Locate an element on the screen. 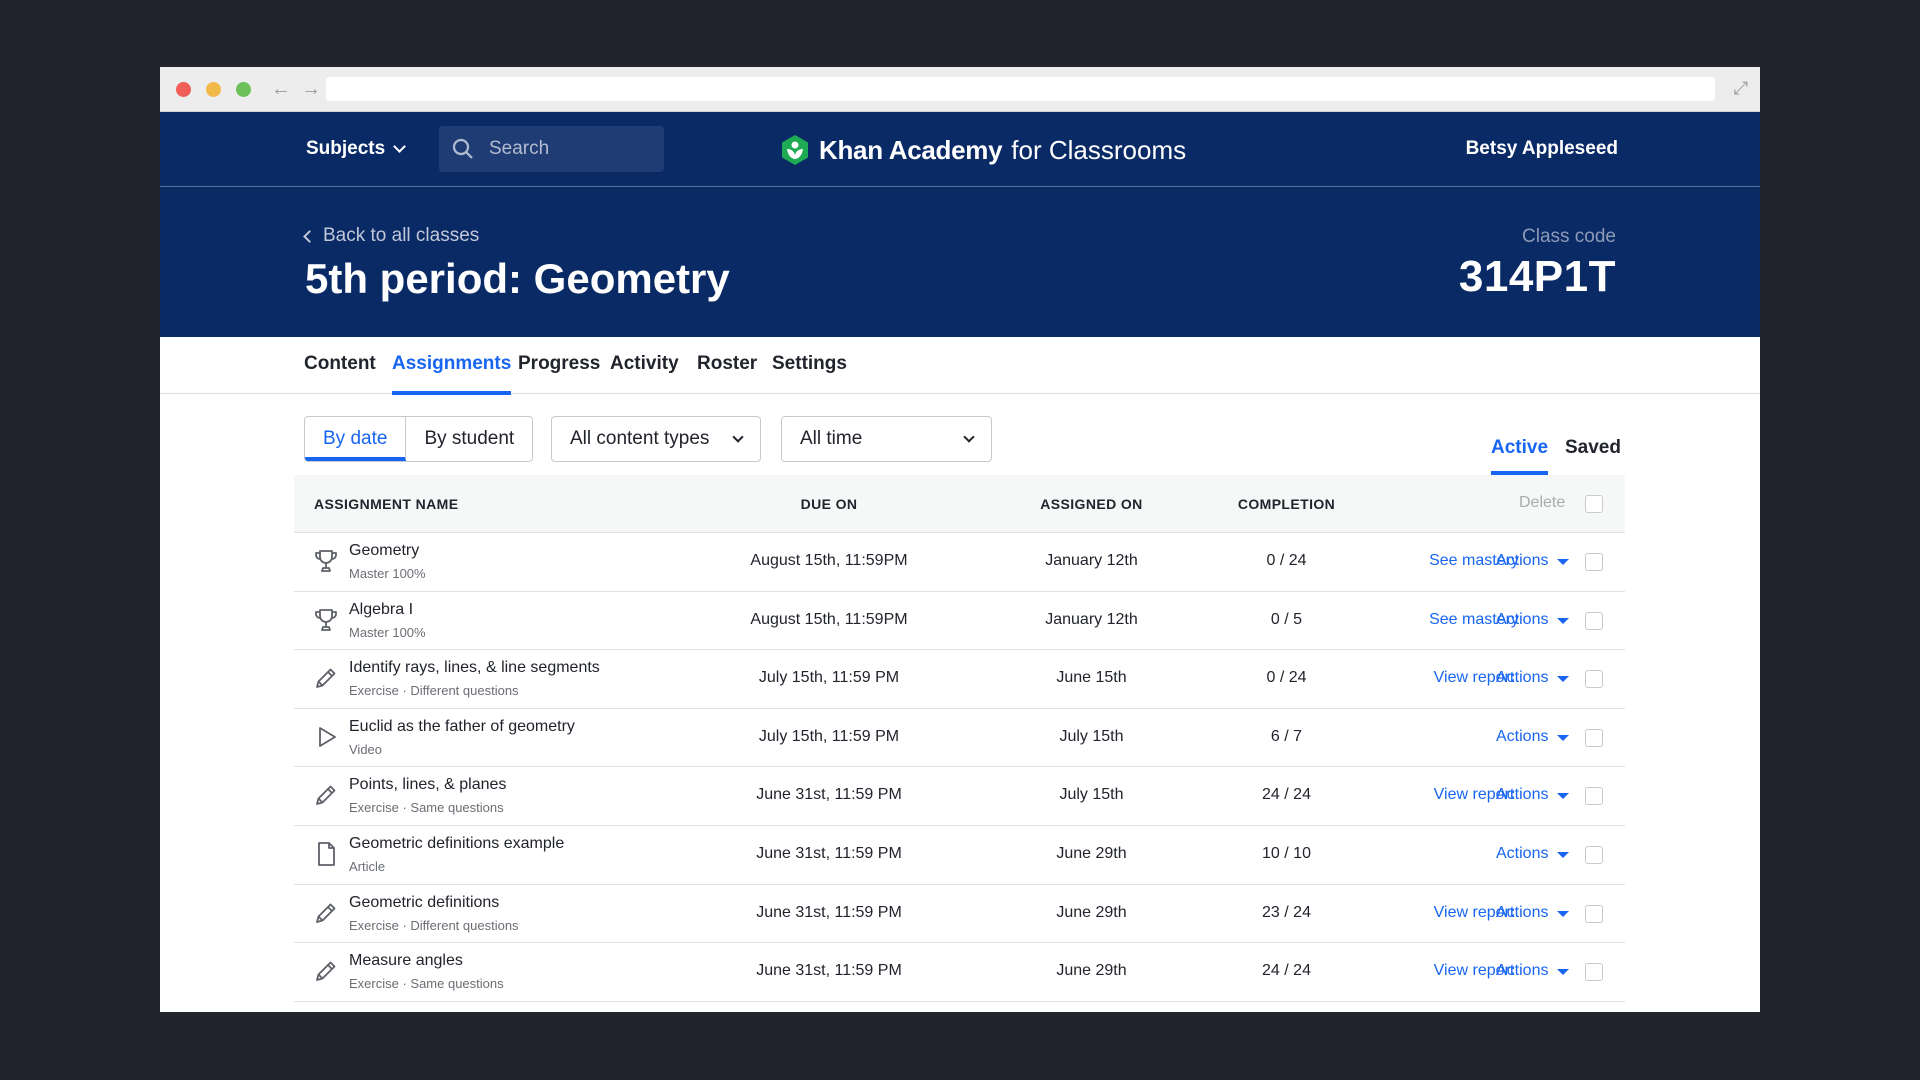 The image size is (1920, 1080). forward-arrow-icon: → is located at coordinates (311, 89).